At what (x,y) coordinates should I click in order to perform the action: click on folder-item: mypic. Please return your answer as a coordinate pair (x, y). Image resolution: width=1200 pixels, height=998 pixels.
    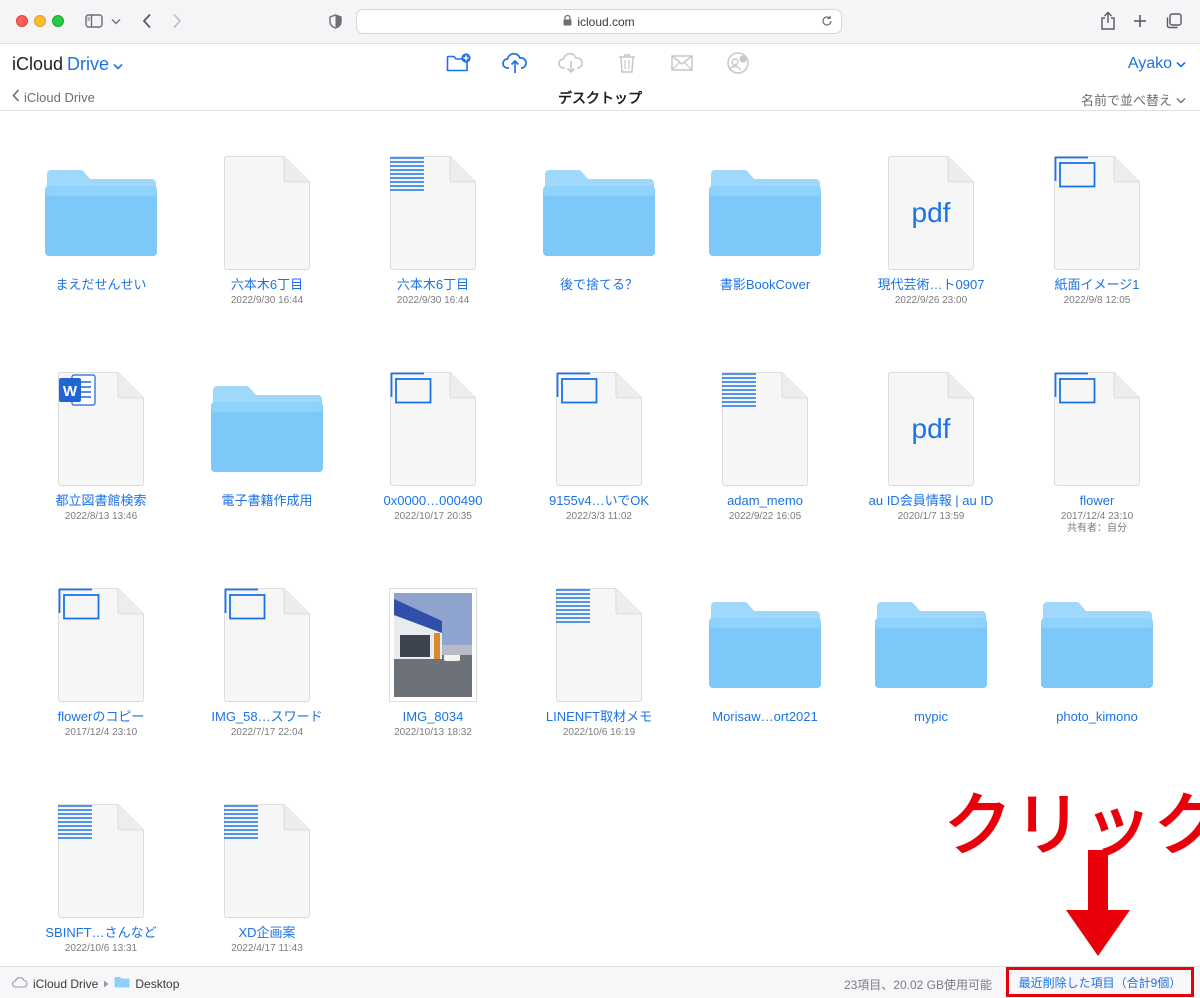
    Looking at the image, I should click on (931, 677).